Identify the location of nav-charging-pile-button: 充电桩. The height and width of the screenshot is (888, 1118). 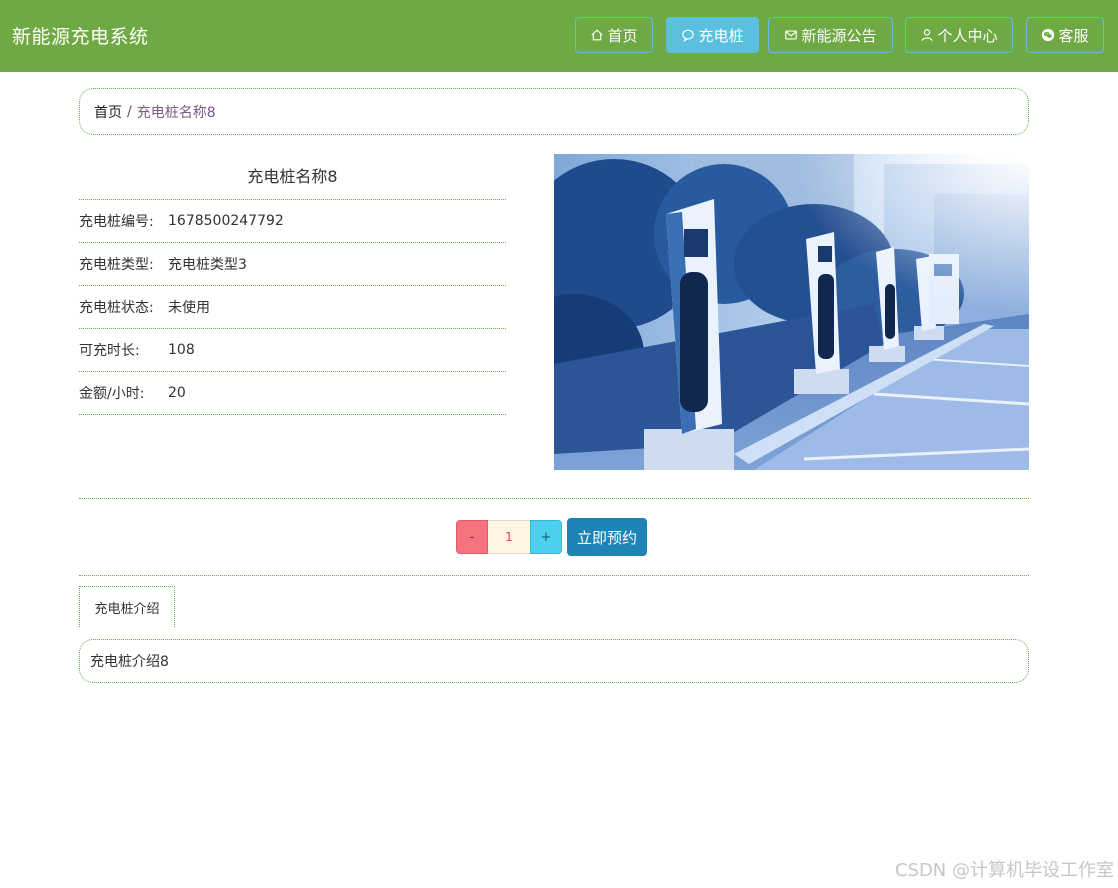
(712, 35).